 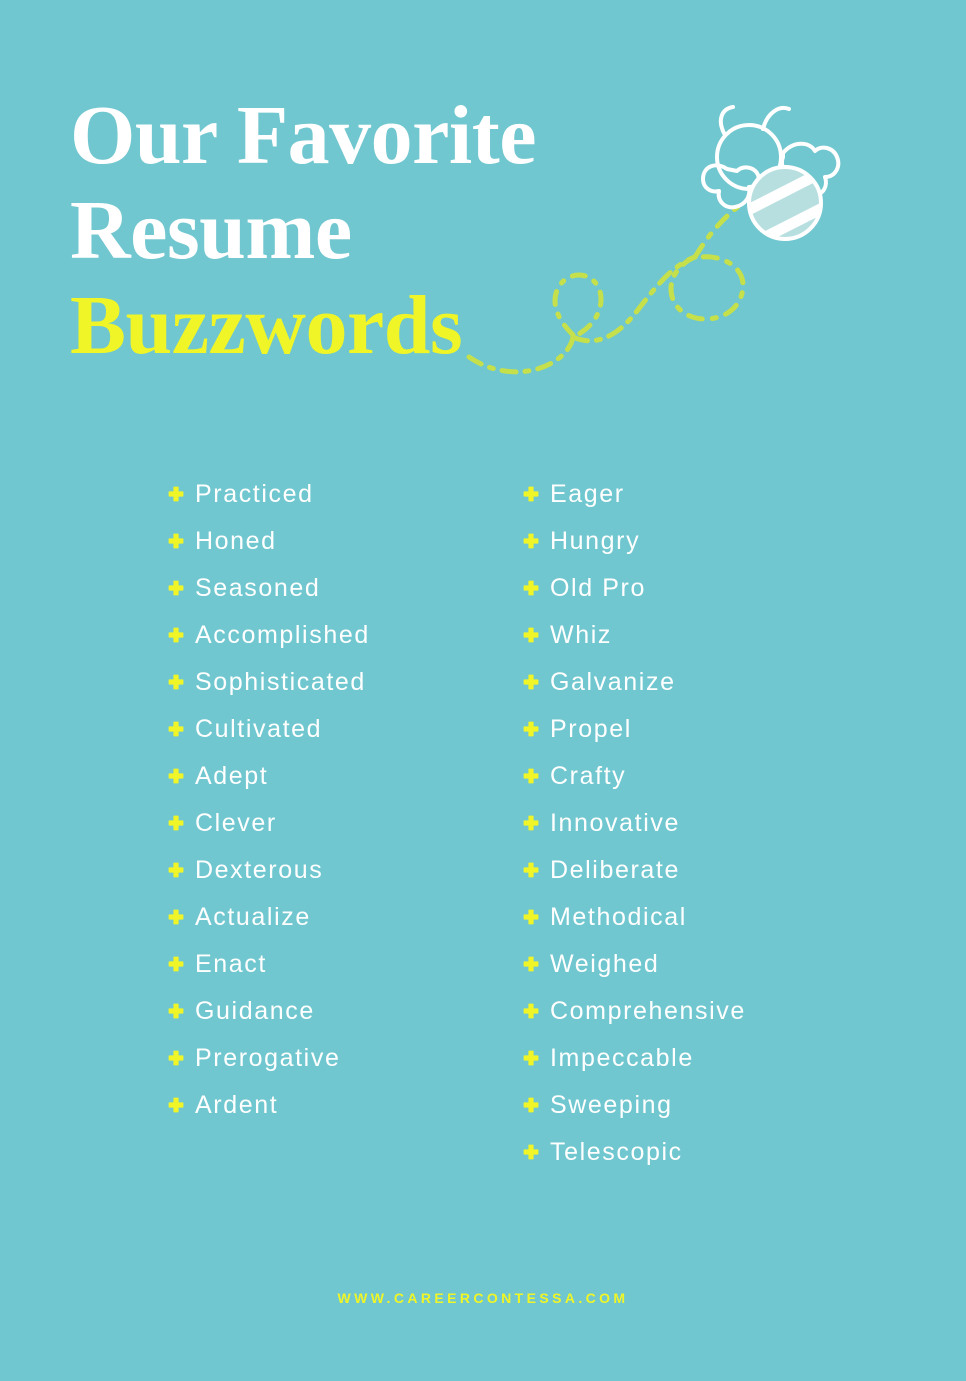 I want to click on buzzword-label: Telescopic, so click(x=616, y=1151).